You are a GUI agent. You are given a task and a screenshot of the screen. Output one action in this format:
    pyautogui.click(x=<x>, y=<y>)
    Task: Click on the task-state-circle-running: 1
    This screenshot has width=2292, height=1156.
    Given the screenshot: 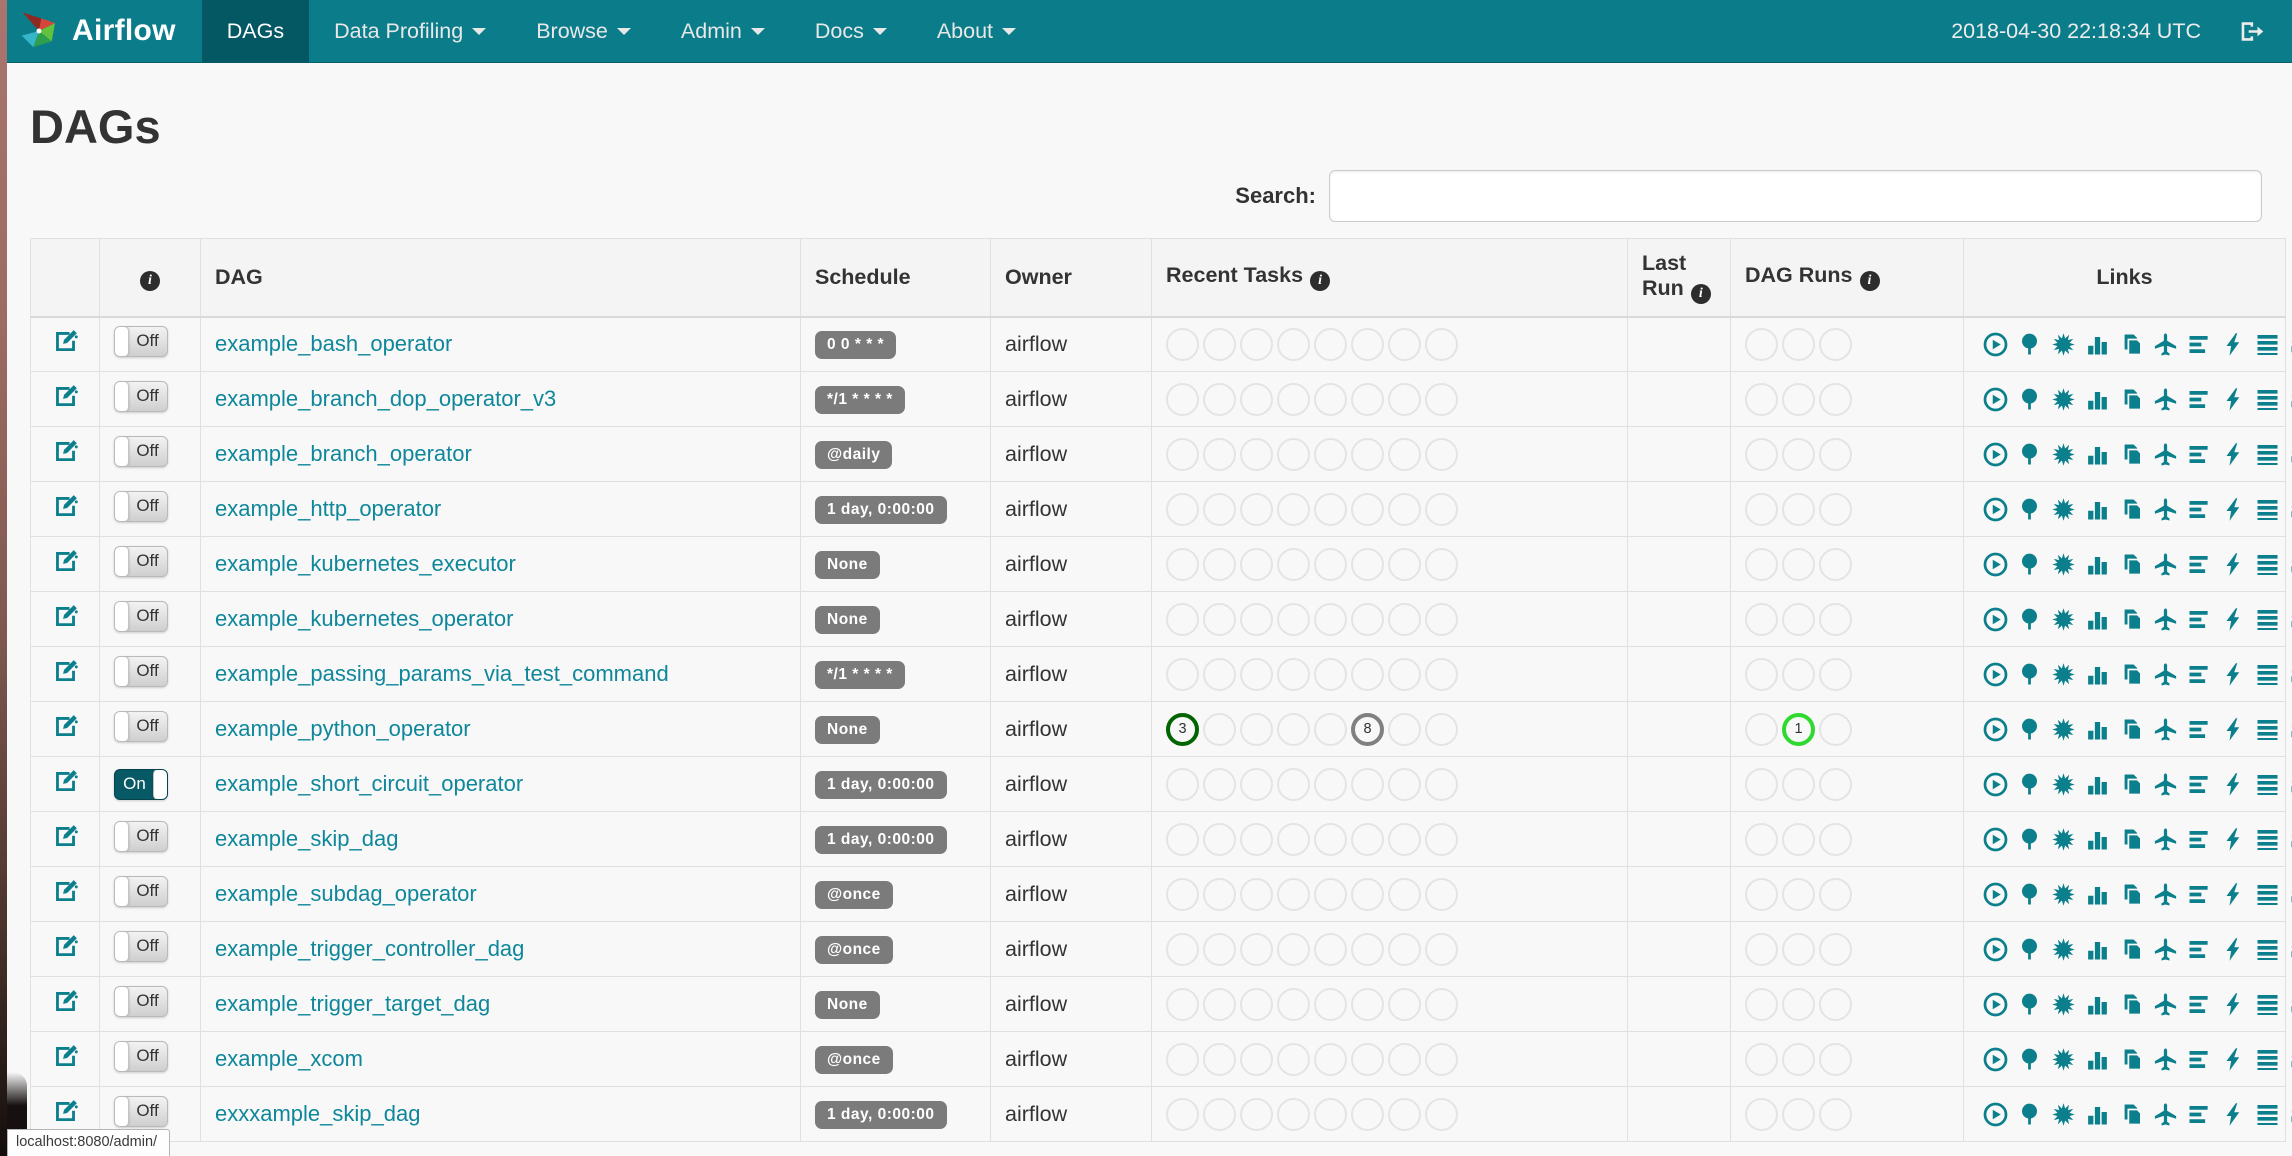 What is the action you would take?
    pyautogui.click(x=1798, y=729)
    